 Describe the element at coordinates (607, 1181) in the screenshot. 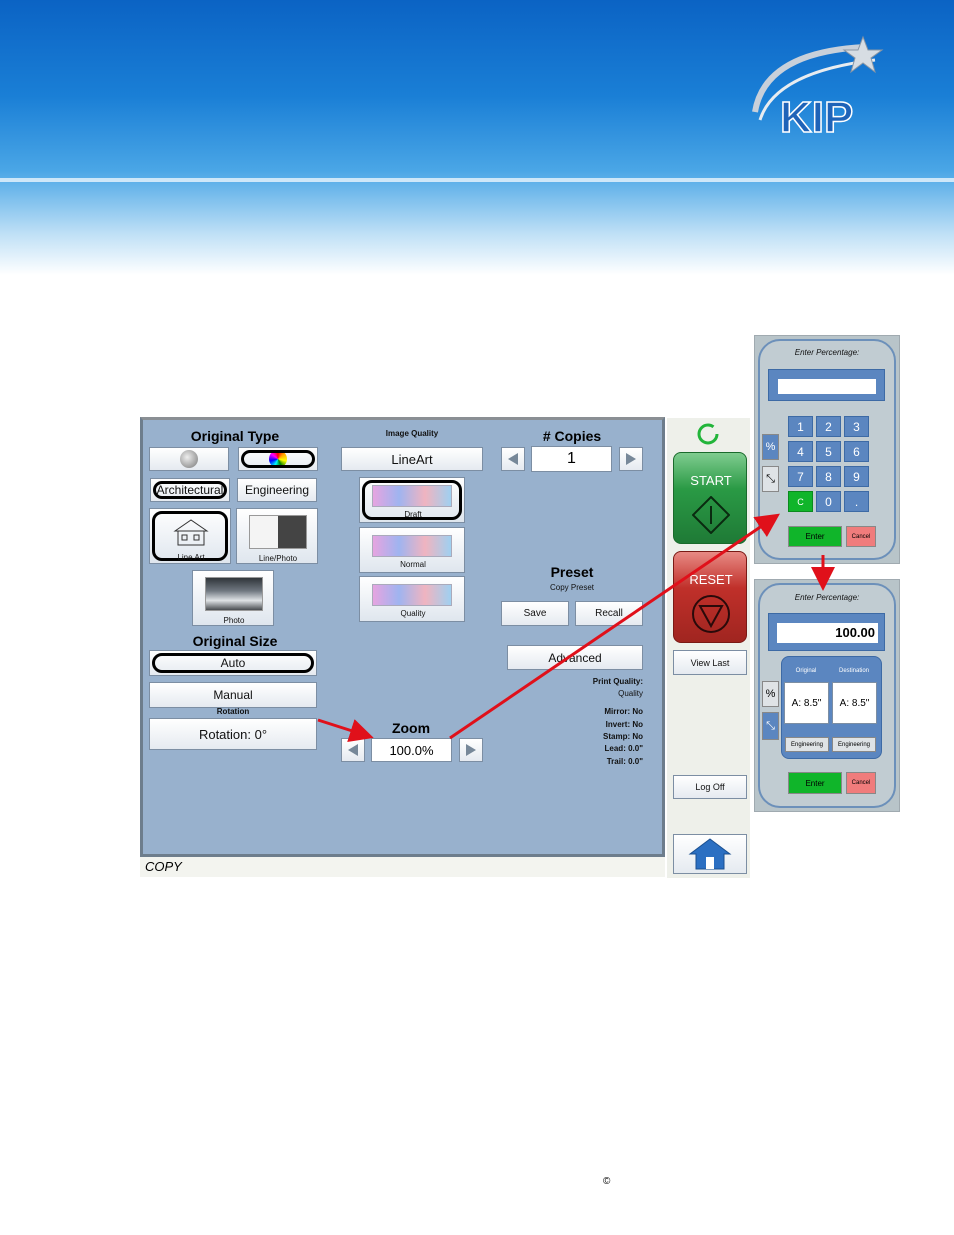

I see `copyright-symbol: ©` at that location.